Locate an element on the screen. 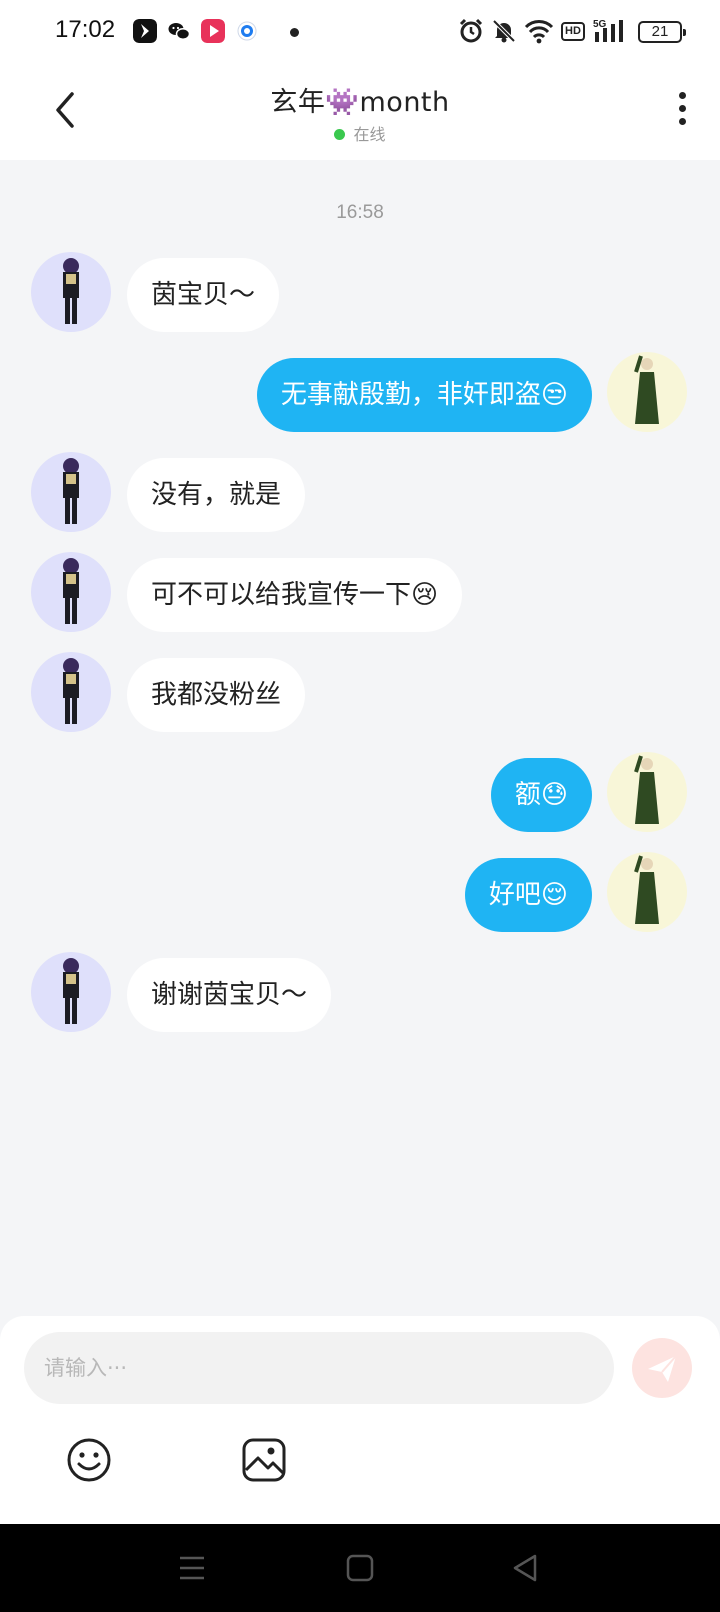 The height and width of the screenshot is (1612, 720). message-bubble: 无事献殷勤，非奸即盗😒 is located at coordinates (424, 395).